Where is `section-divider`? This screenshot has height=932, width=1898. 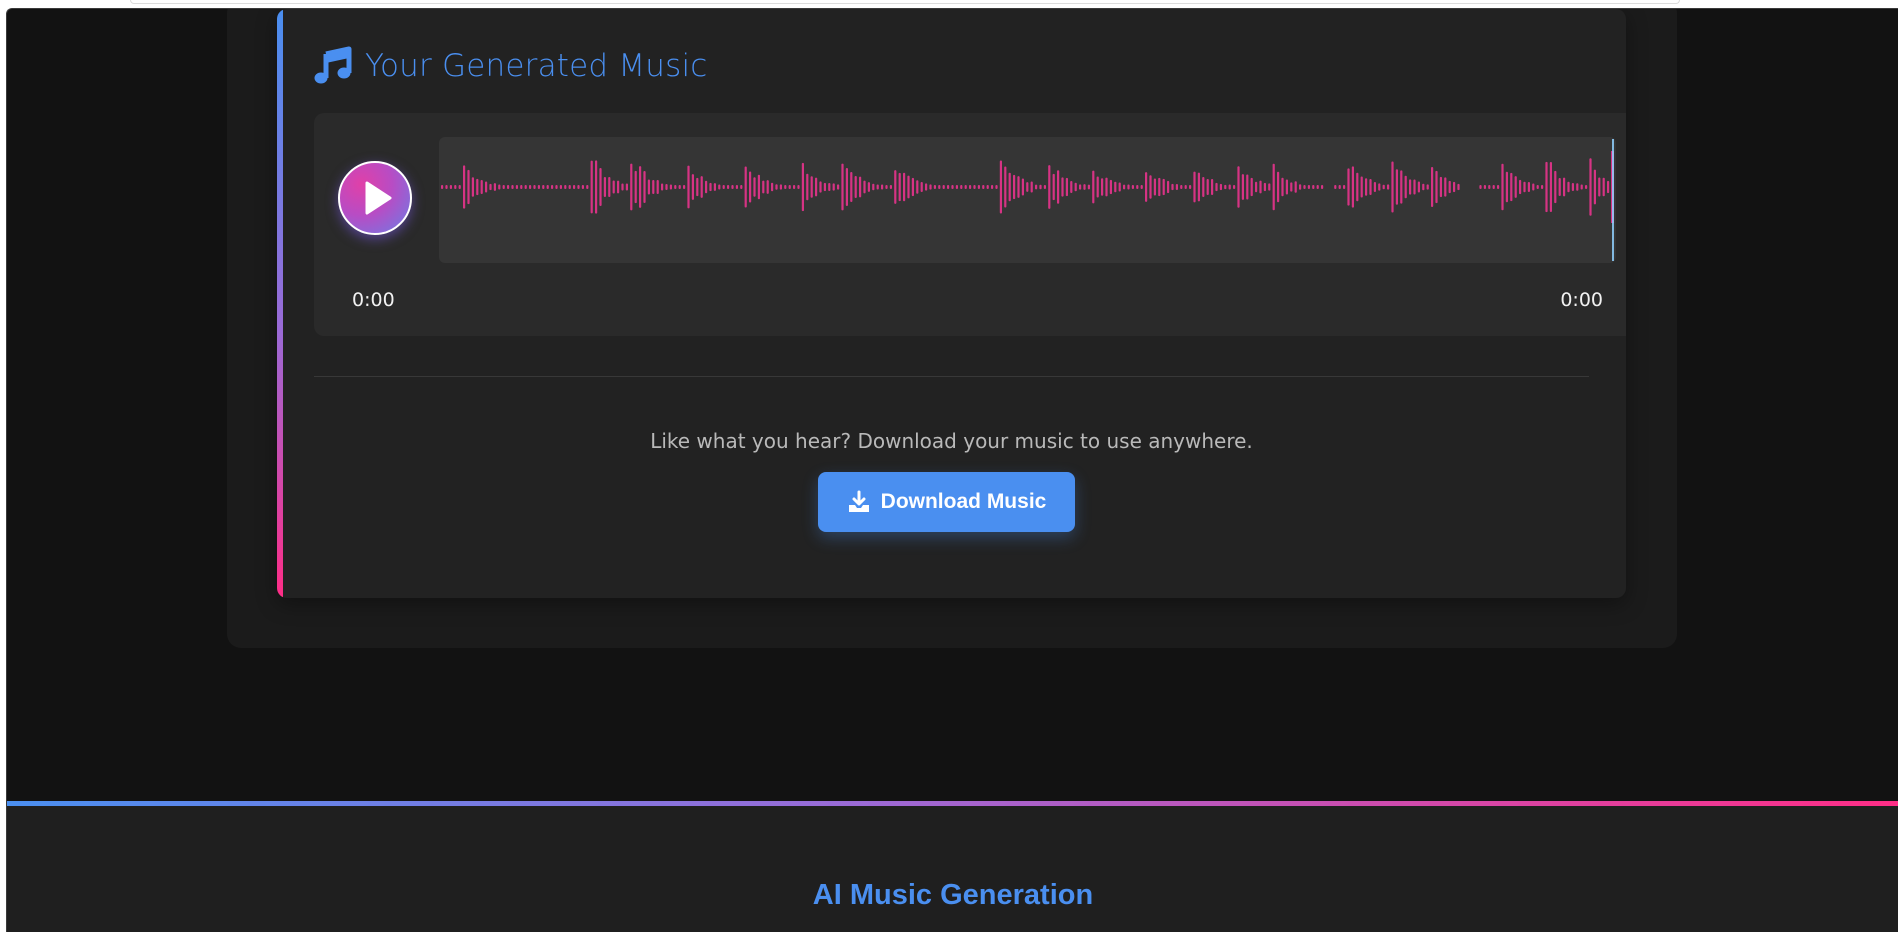 section-divider is located at coordinates (951, 376).